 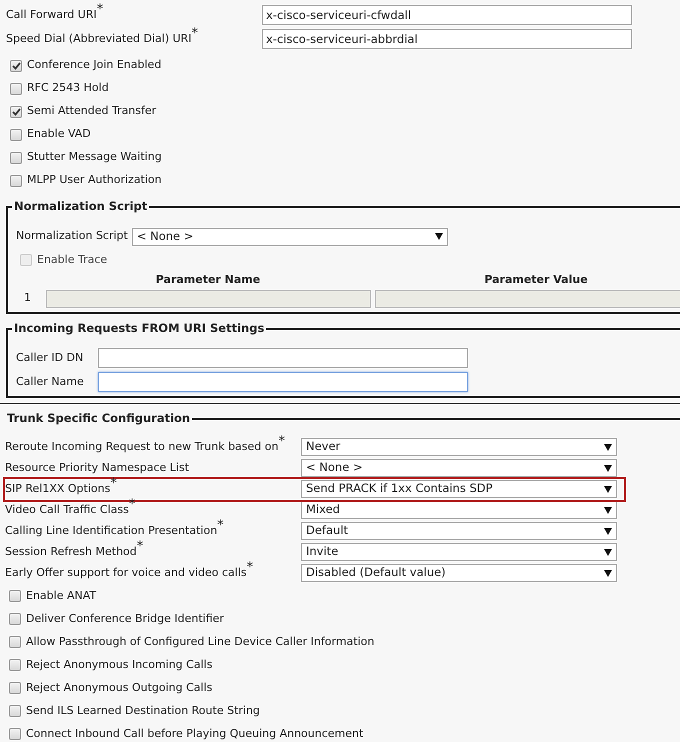 What do you see at coordinates (81, 206) in the screenshot?
I see `section-legend: Normalization Script` at bounding box center [81, 206].